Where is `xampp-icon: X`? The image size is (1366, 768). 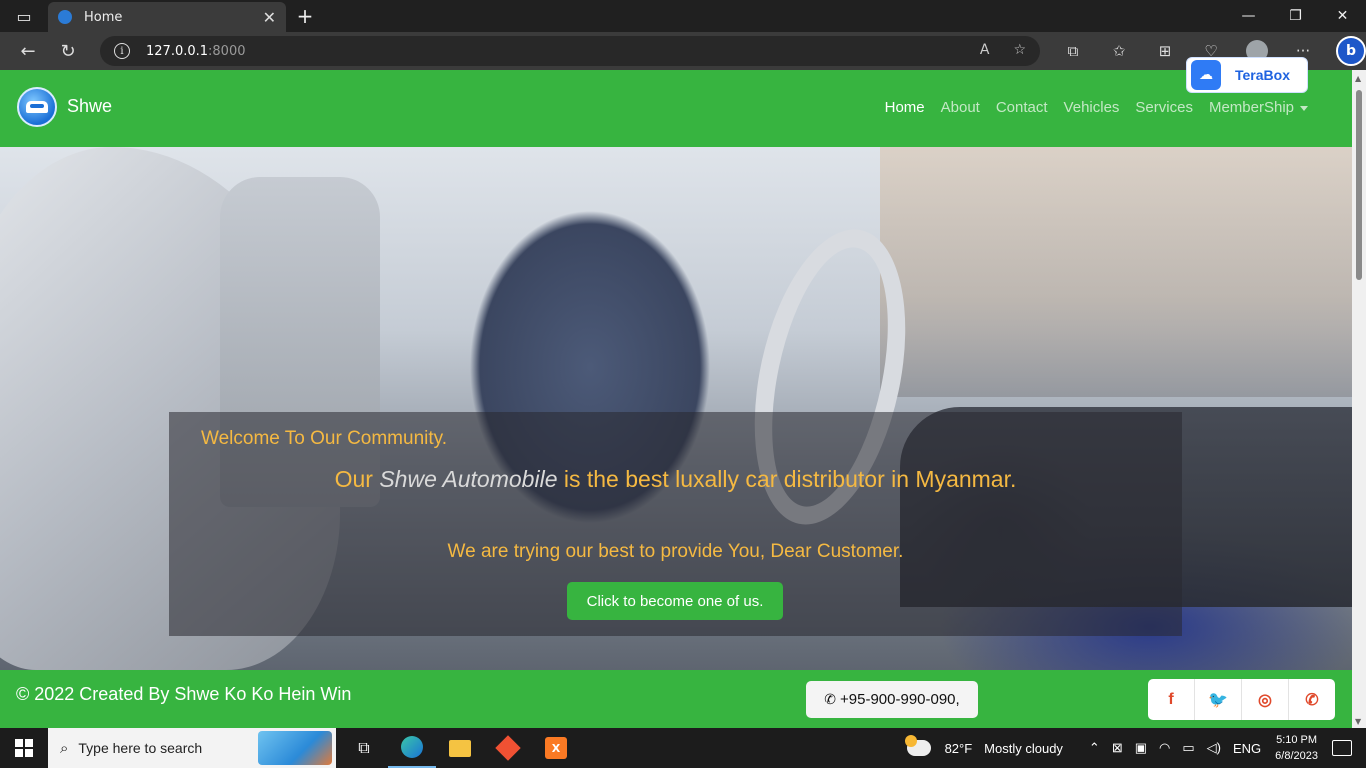 xampp-icon: X is located at coordinates (556, 748).